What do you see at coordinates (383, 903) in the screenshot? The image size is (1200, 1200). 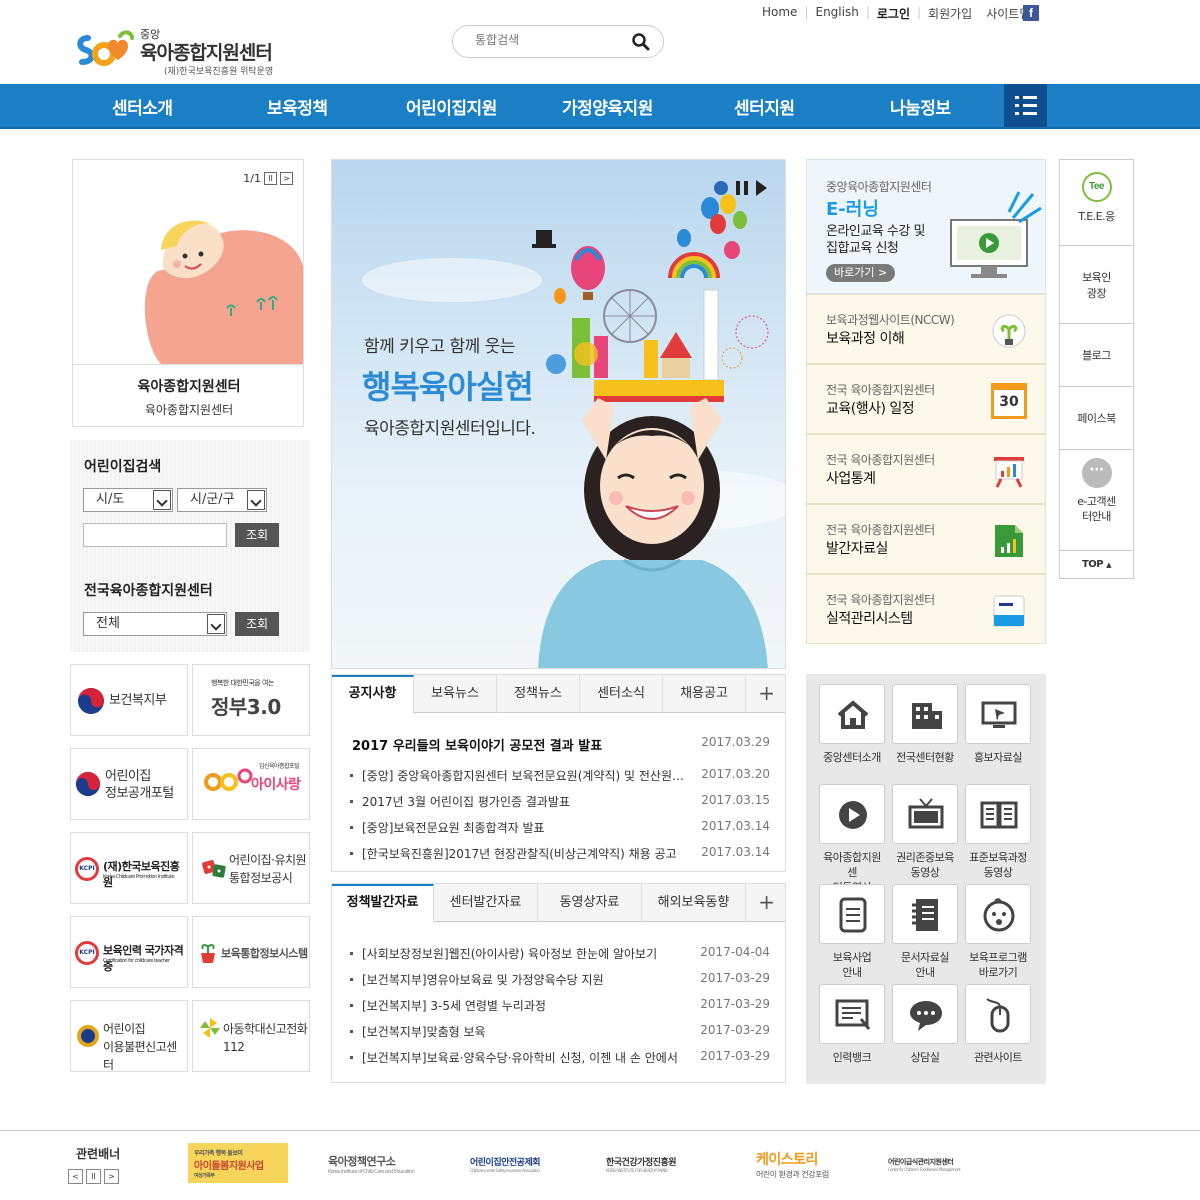 I see `tab-policy-publications: 정책발간자료` at bounding box center [383, 903].